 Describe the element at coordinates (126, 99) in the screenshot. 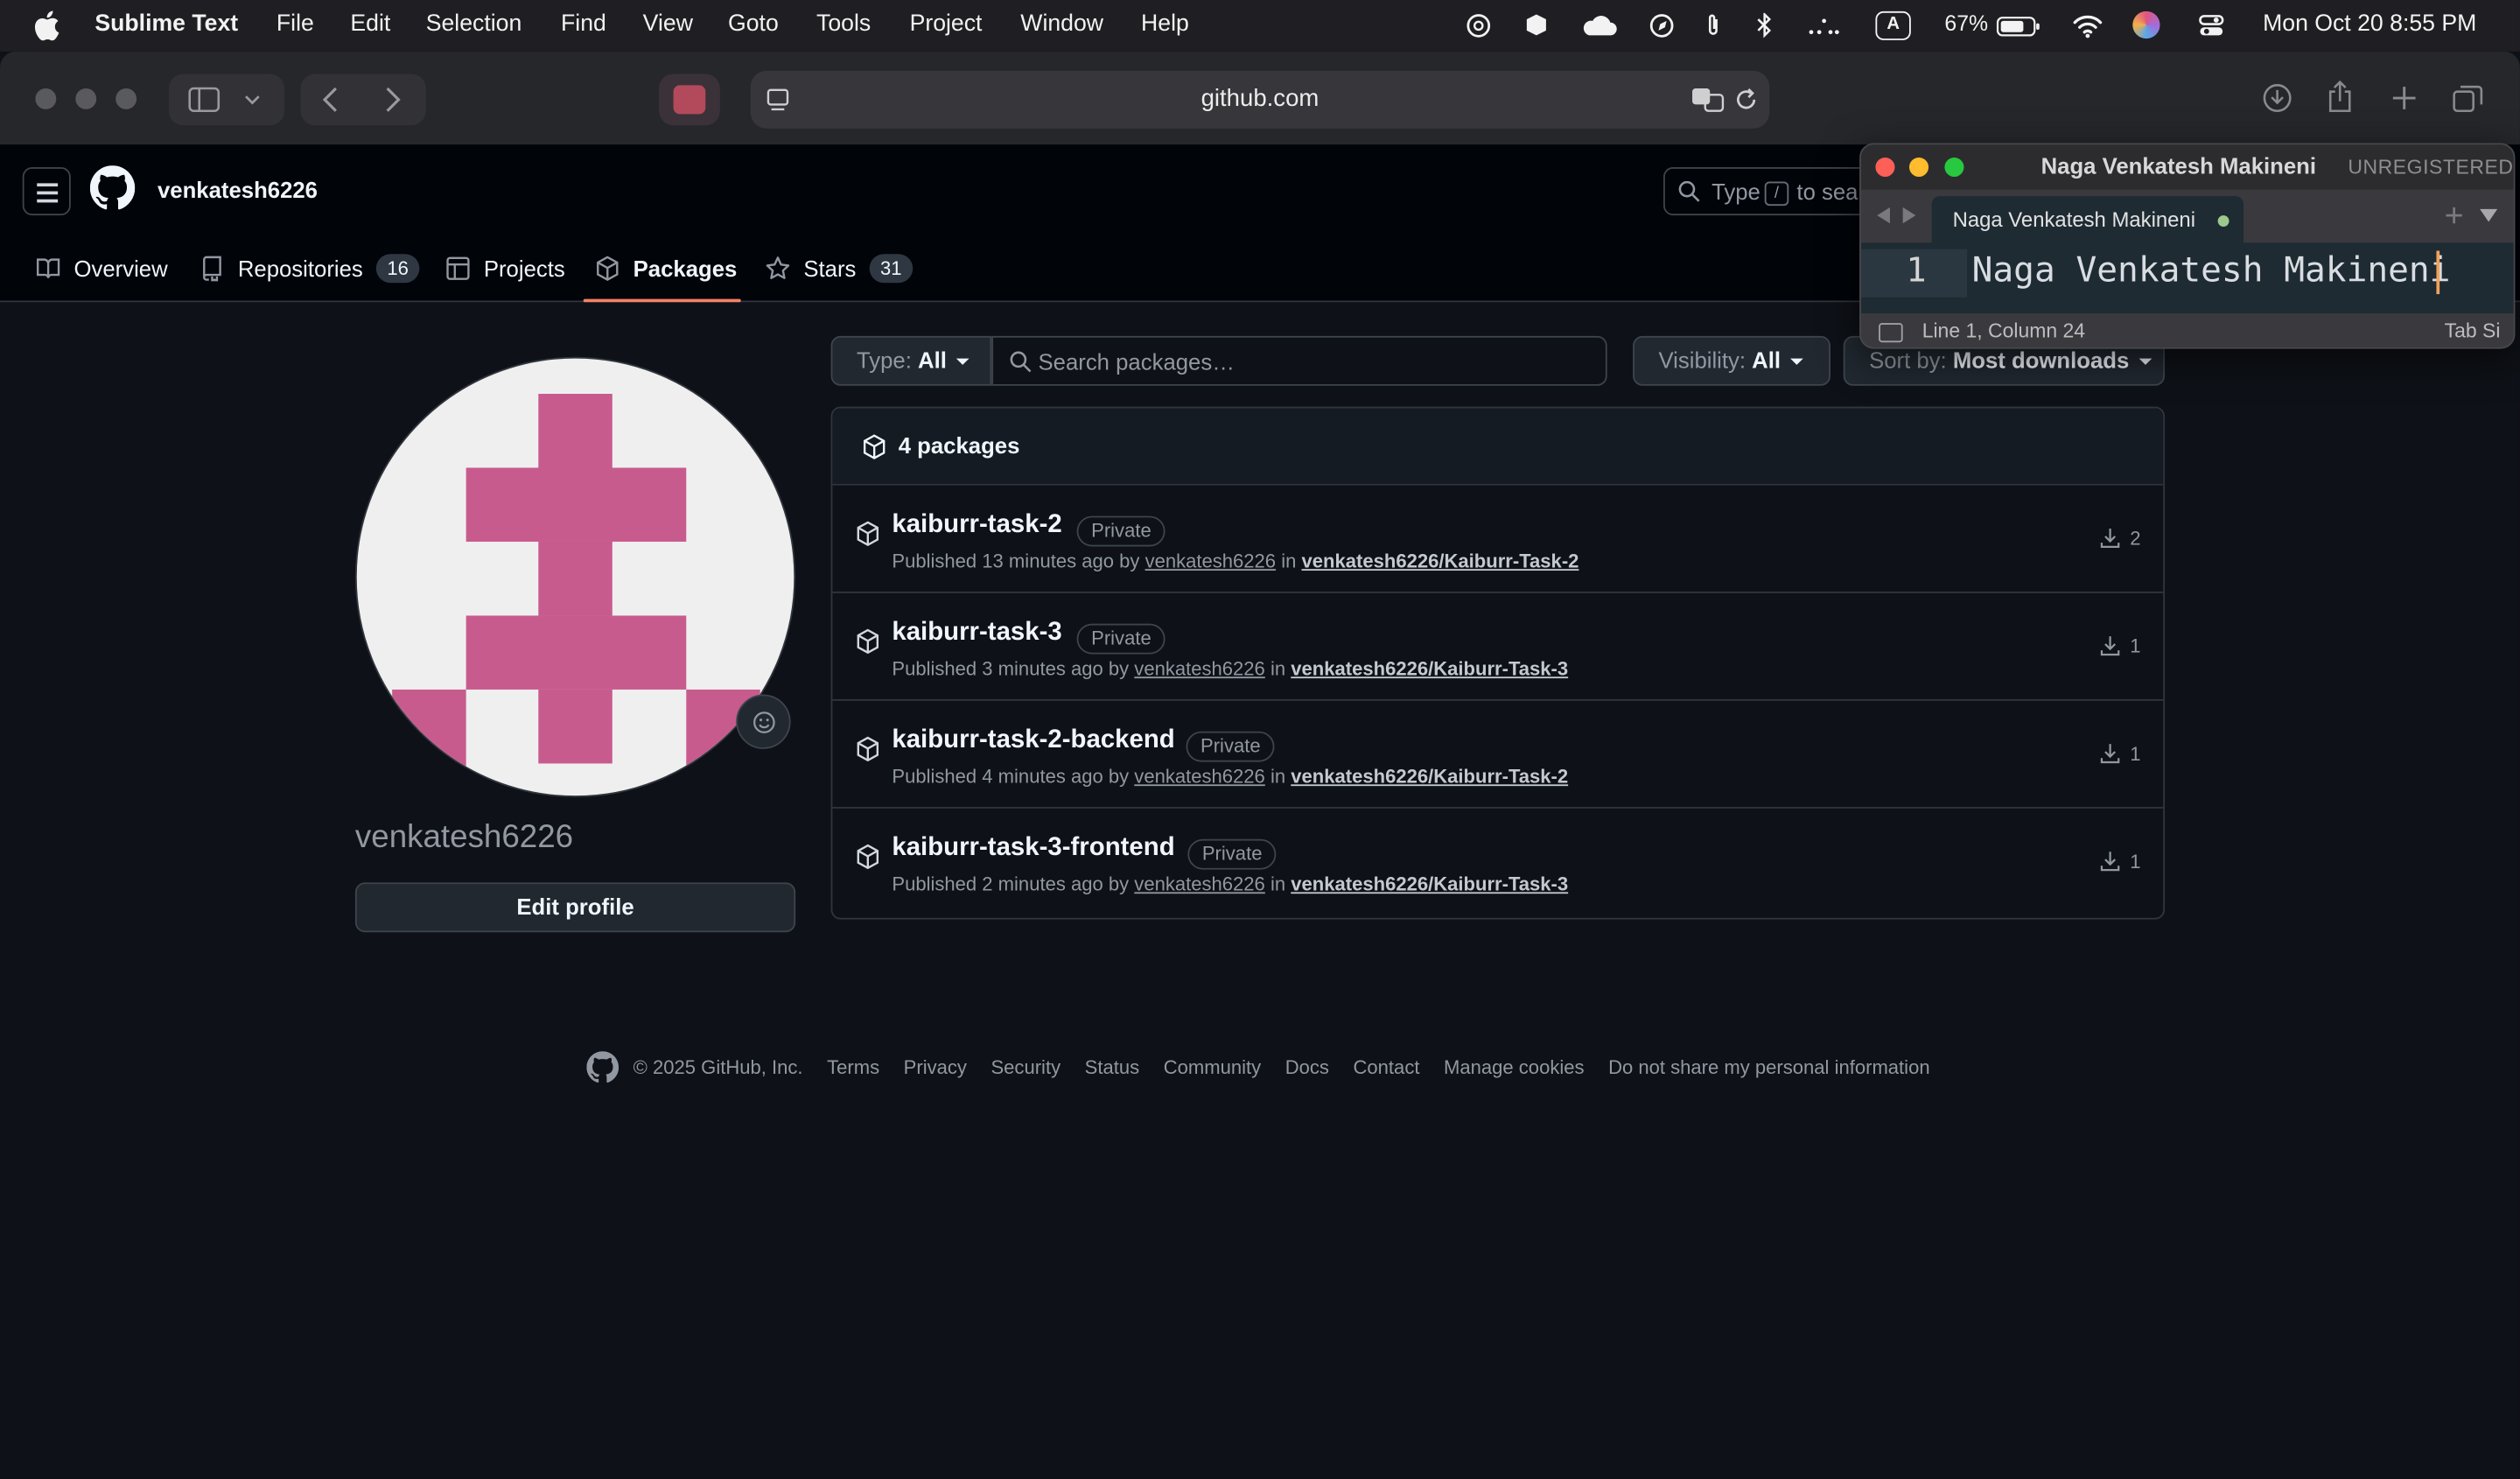

I see `window-zoom-button` at that location.